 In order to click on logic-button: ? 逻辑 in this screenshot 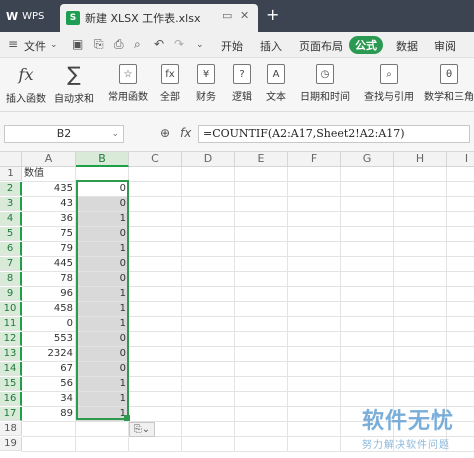, I will do `click(242, 86)`.